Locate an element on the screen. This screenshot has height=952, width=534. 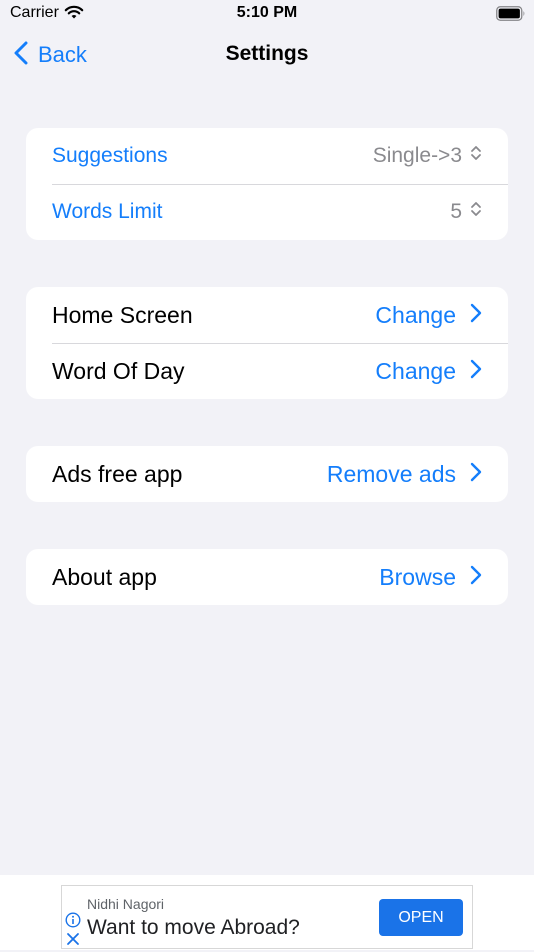
status-bar: Carrier 5:10 PM is located at coordinates (267, 15).